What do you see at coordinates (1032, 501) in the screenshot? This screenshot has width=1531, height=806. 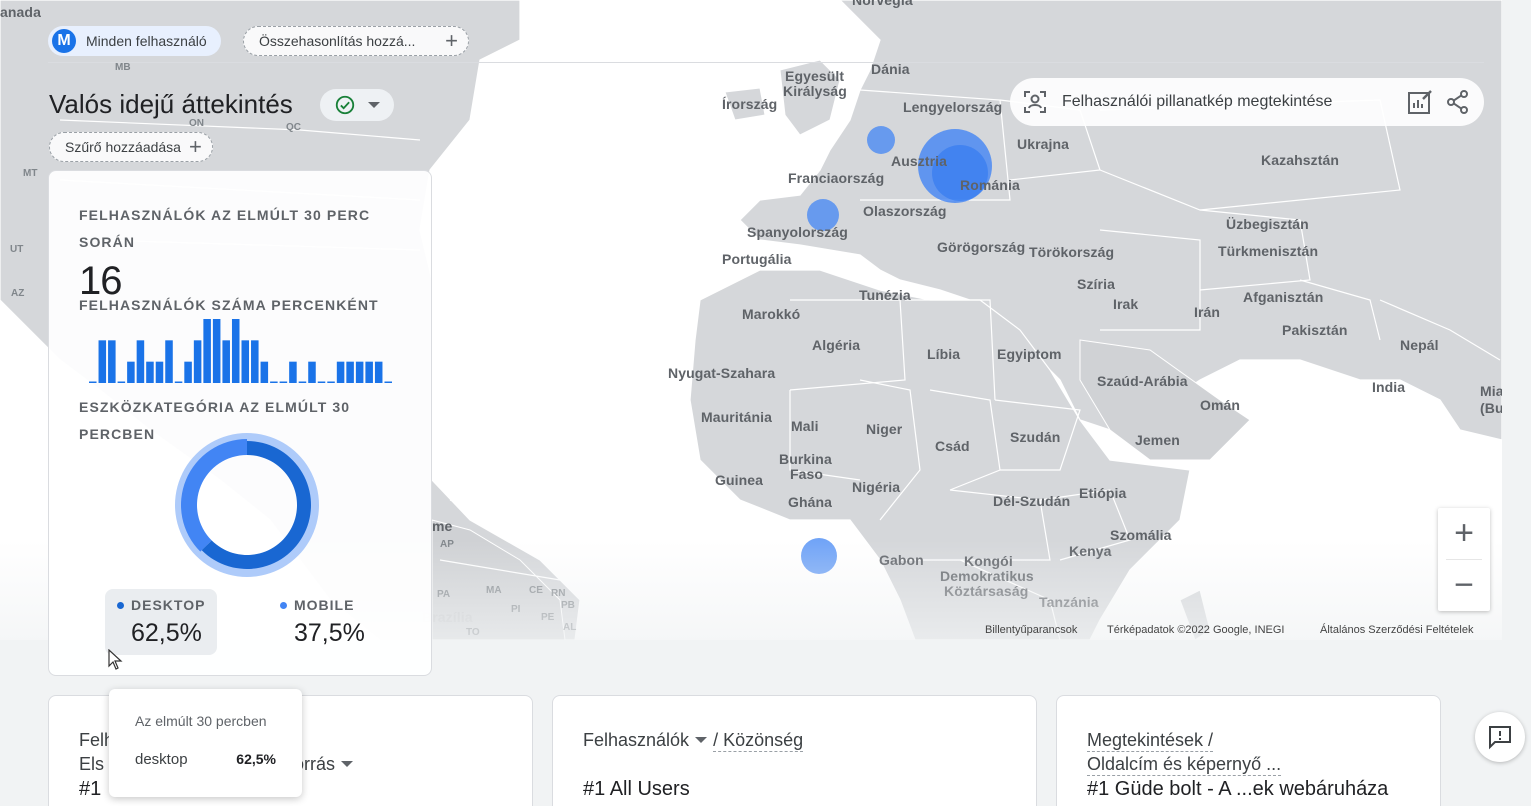 I see `map-label: Dél-Szudán` at bounding box center [1032, 501].